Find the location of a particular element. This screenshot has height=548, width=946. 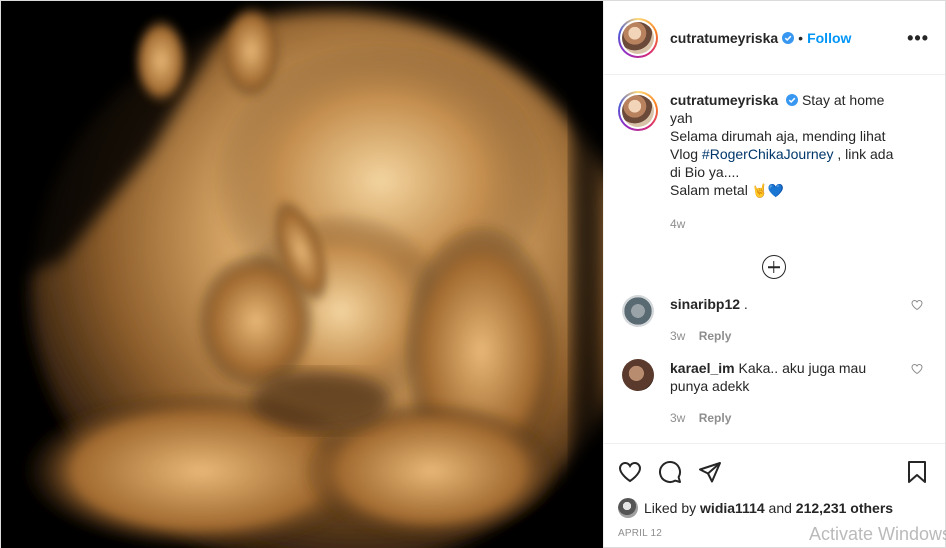

load-more-comments is located at coordinates (773, 267).